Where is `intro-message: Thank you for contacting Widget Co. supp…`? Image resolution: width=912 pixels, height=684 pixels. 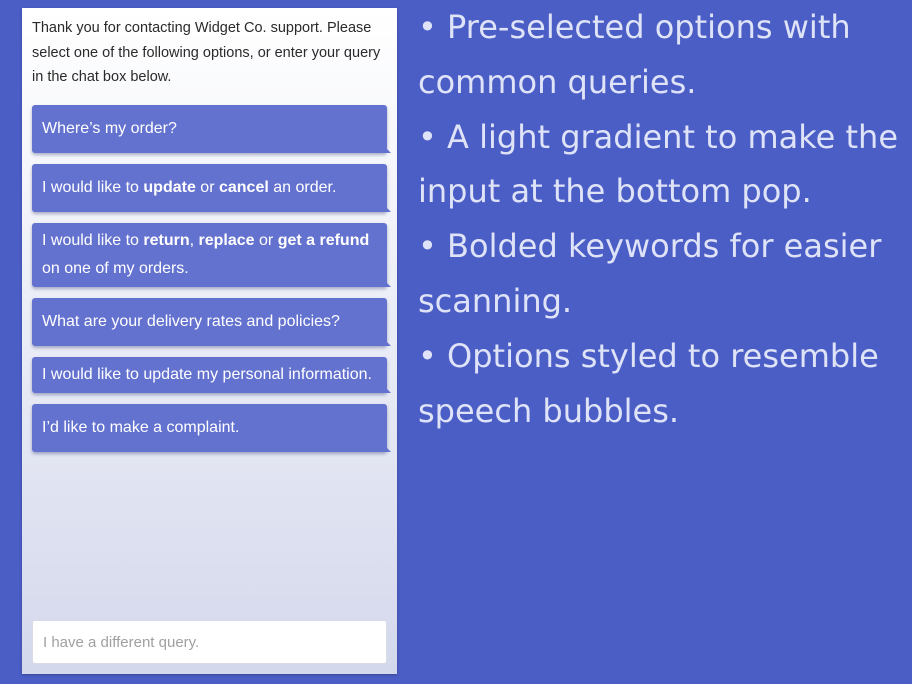
intro-message: Thank you for contacting Widget Co. supp… is located at coordinates (206, 52).